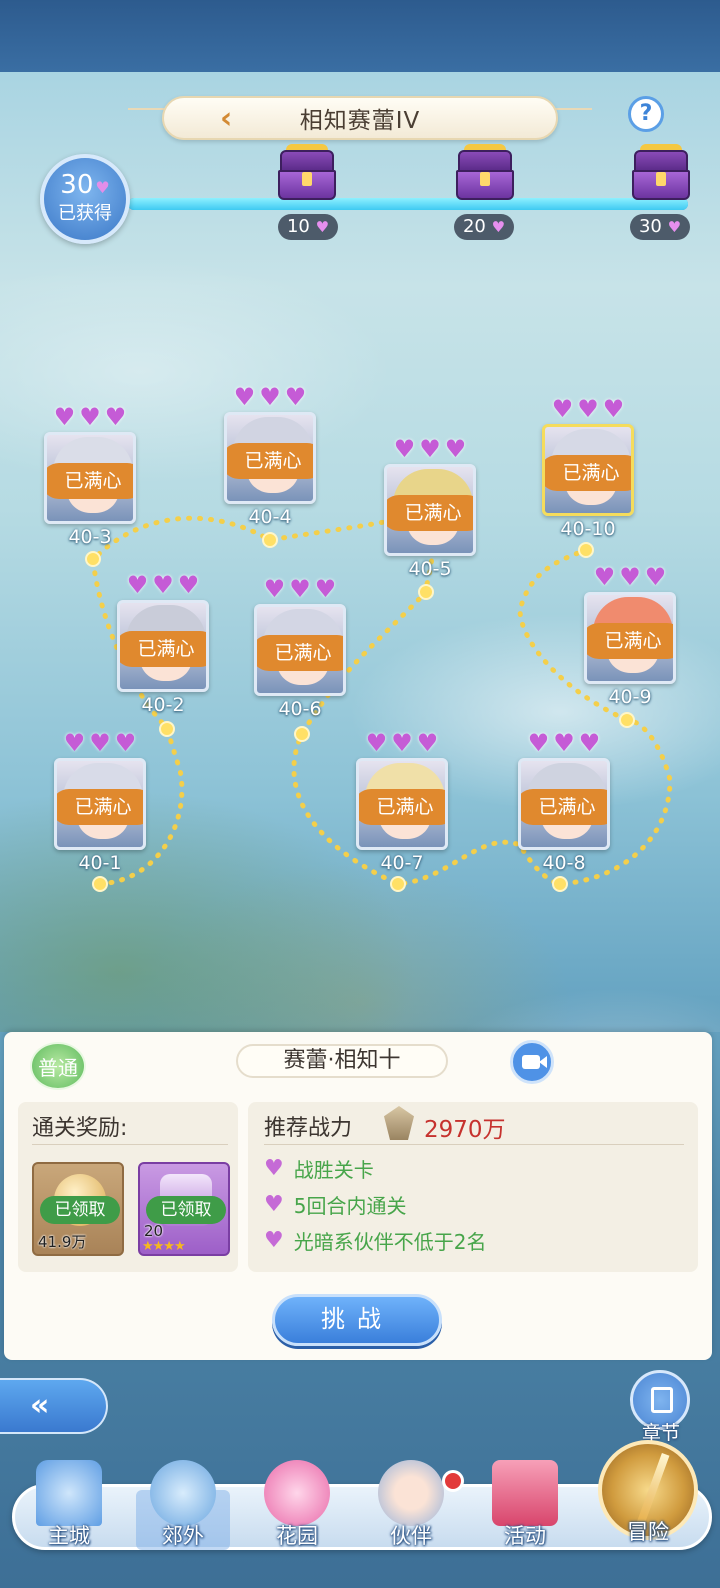 The width and height of the screenshot is (720, 1588). I want to click on reward-item-crystal: 已领取 20 ★★★★, so click(184, 1209).